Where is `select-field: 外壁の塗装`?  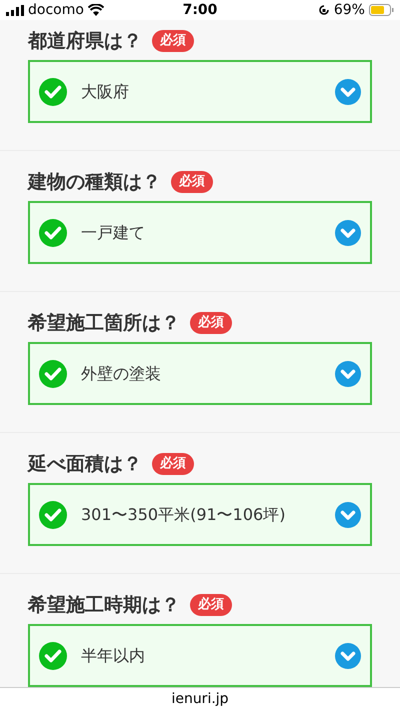 select-field: 外壁の塗装 is located at coordinates (200, 373).